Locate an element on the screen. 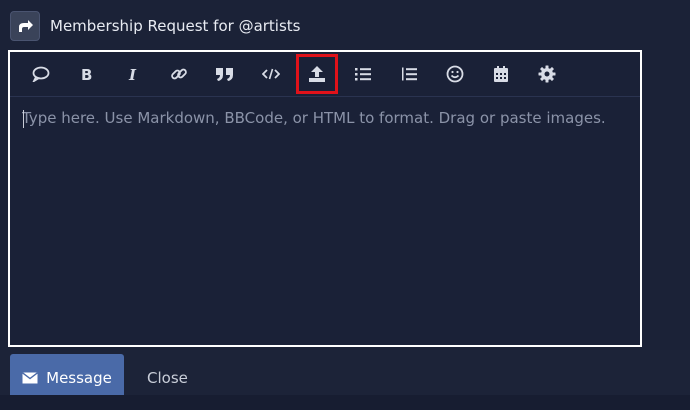 The image size is (690, 410). quote-icon is located at coordinates (224, 74).